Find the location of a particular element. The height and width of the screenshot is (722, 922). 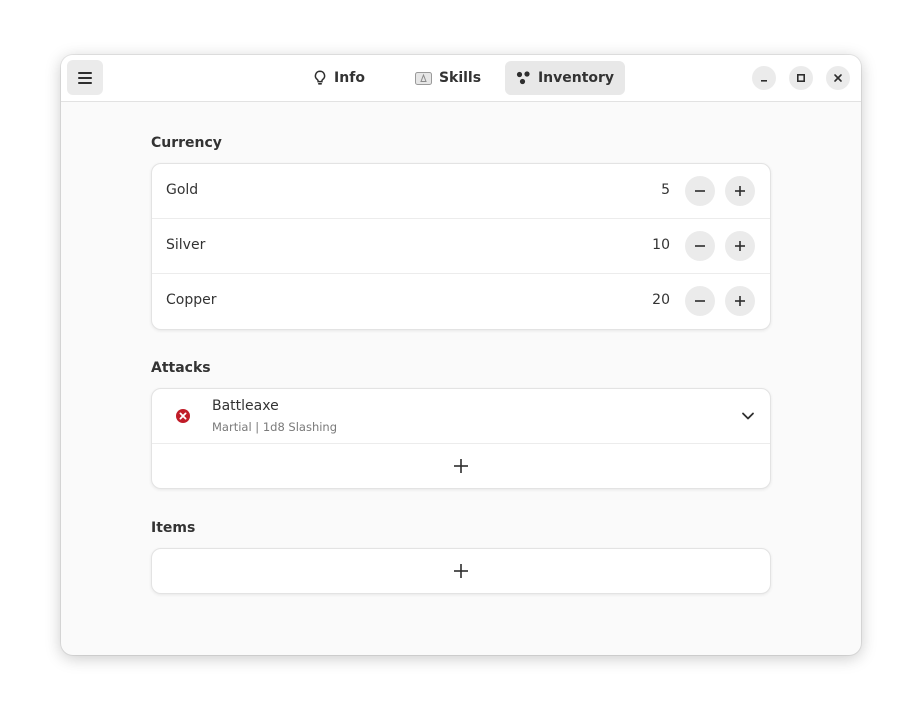

attacks-heading: Attacks is located at coordinates (181, 368).